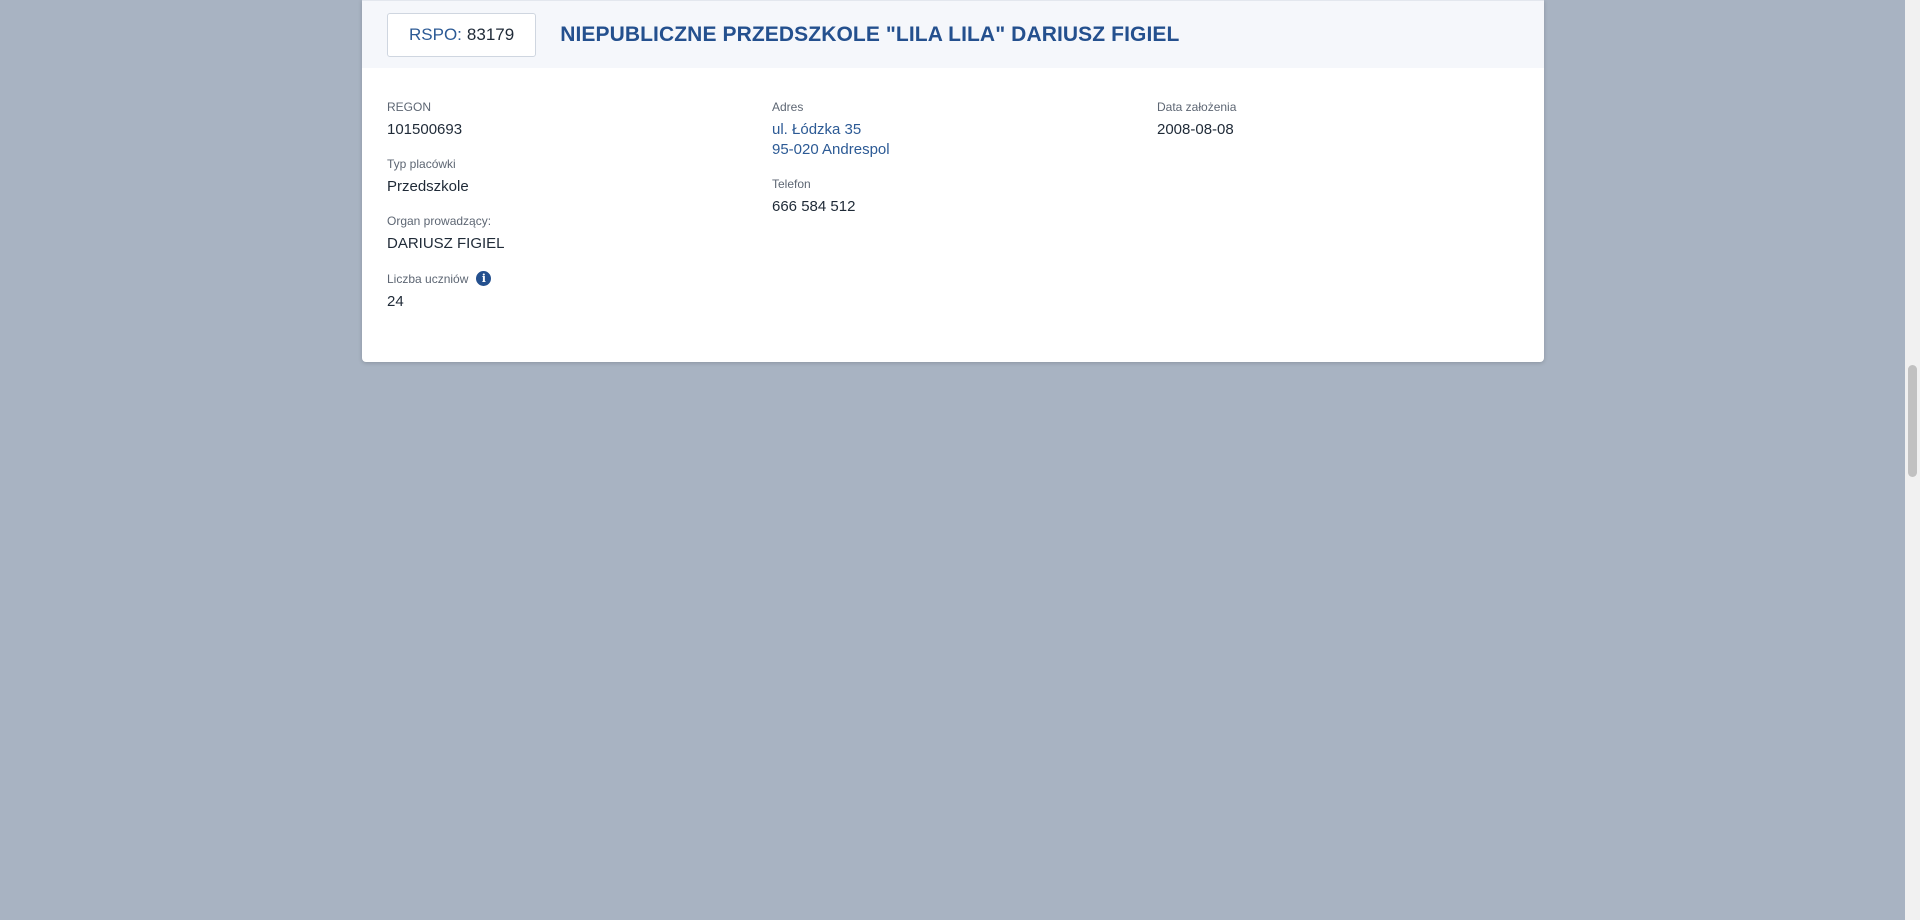 The width and height of the screenshot is (1920, 920). Describe the element at coordinates (1912, 421) in the screenshot. I see `scrollbar-thumb` at that location.